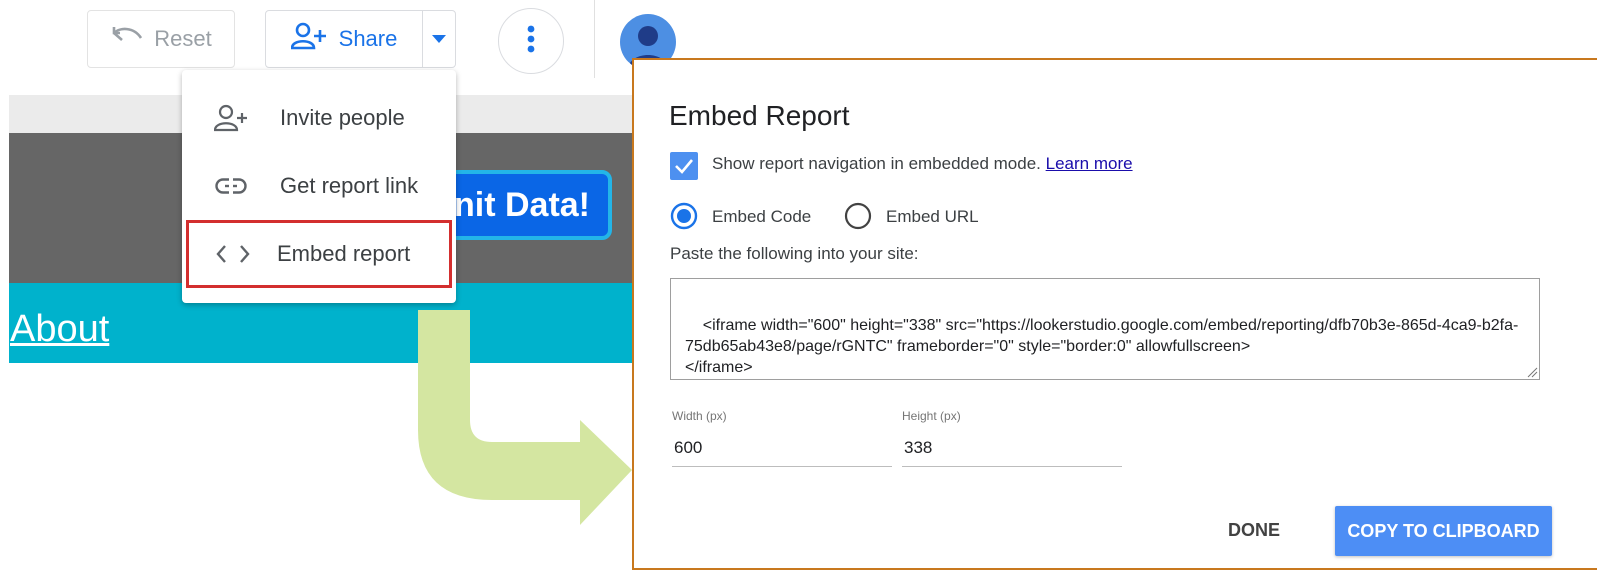  What do you see at coordinates (344, 253) in the screenshot?
I see `menu-item-label: Embed report` at bounding box center [344, 253].